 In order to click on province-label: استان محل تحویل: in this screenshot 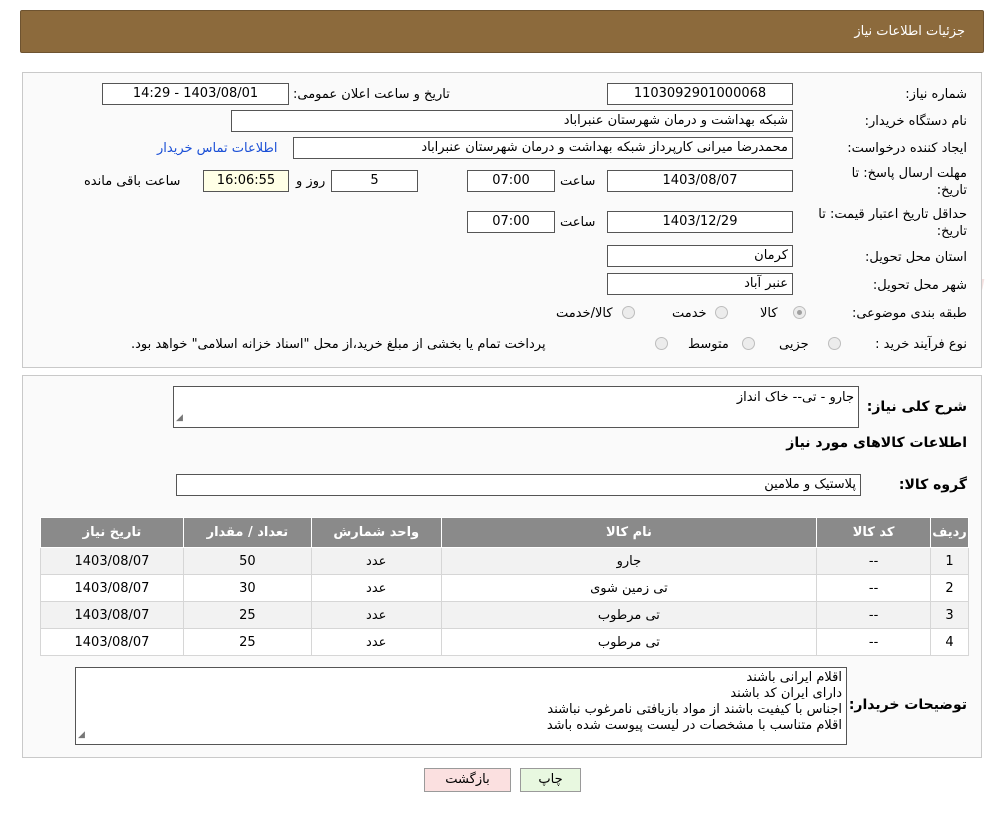, I will do `click(916, 257)`.